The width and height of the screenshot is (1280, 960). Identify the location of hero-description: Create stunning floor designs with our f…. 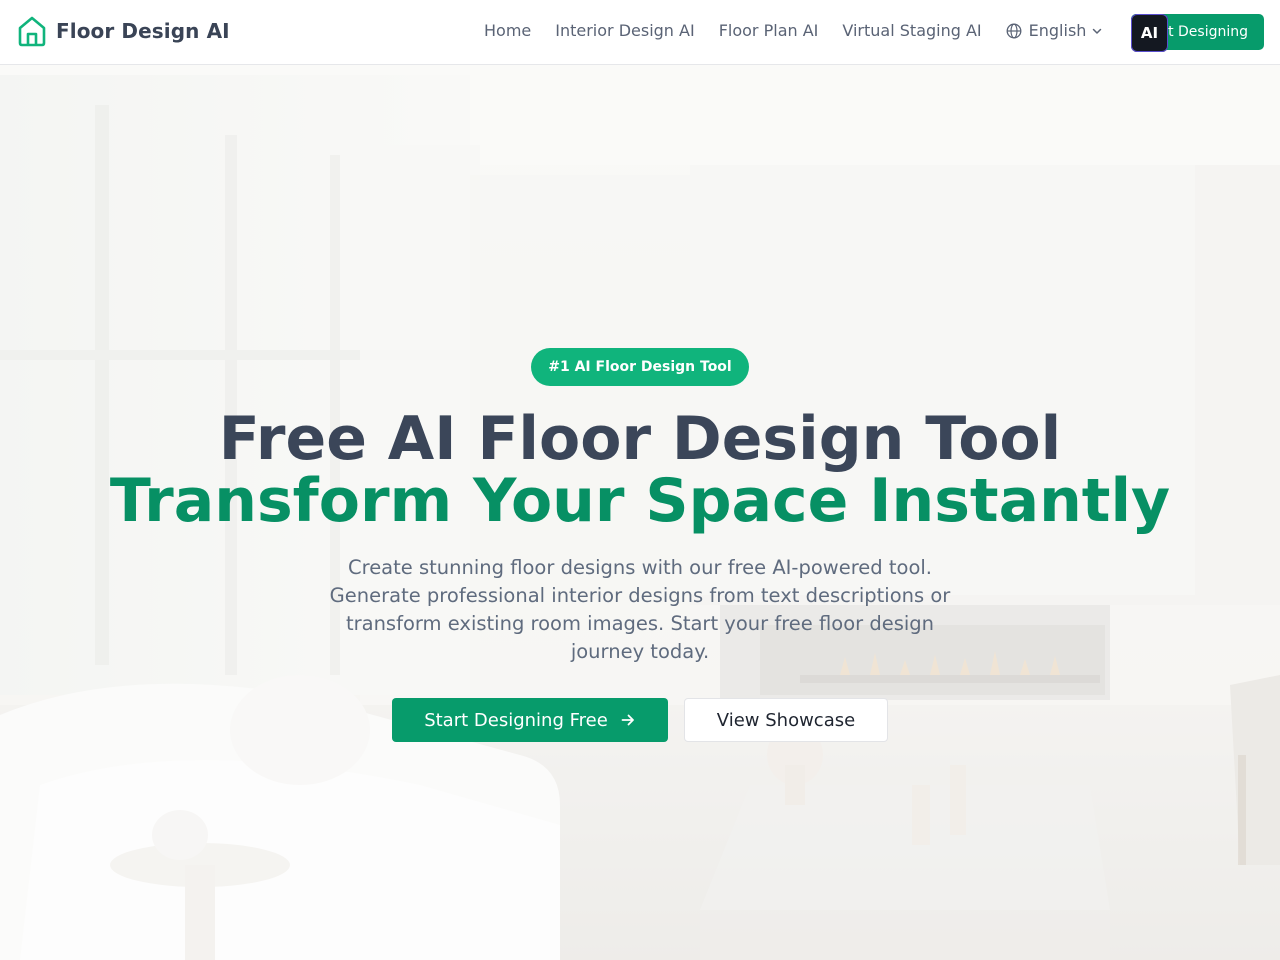
(640, 609).